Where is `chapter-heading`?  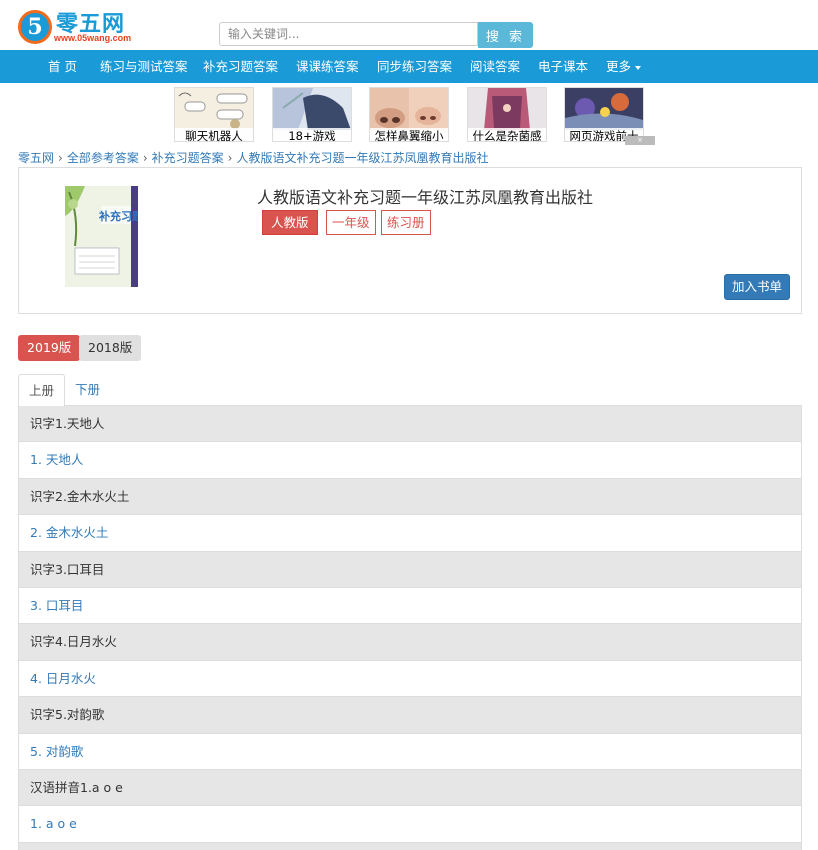 chapter-heading is located at coordinates (410, 846).